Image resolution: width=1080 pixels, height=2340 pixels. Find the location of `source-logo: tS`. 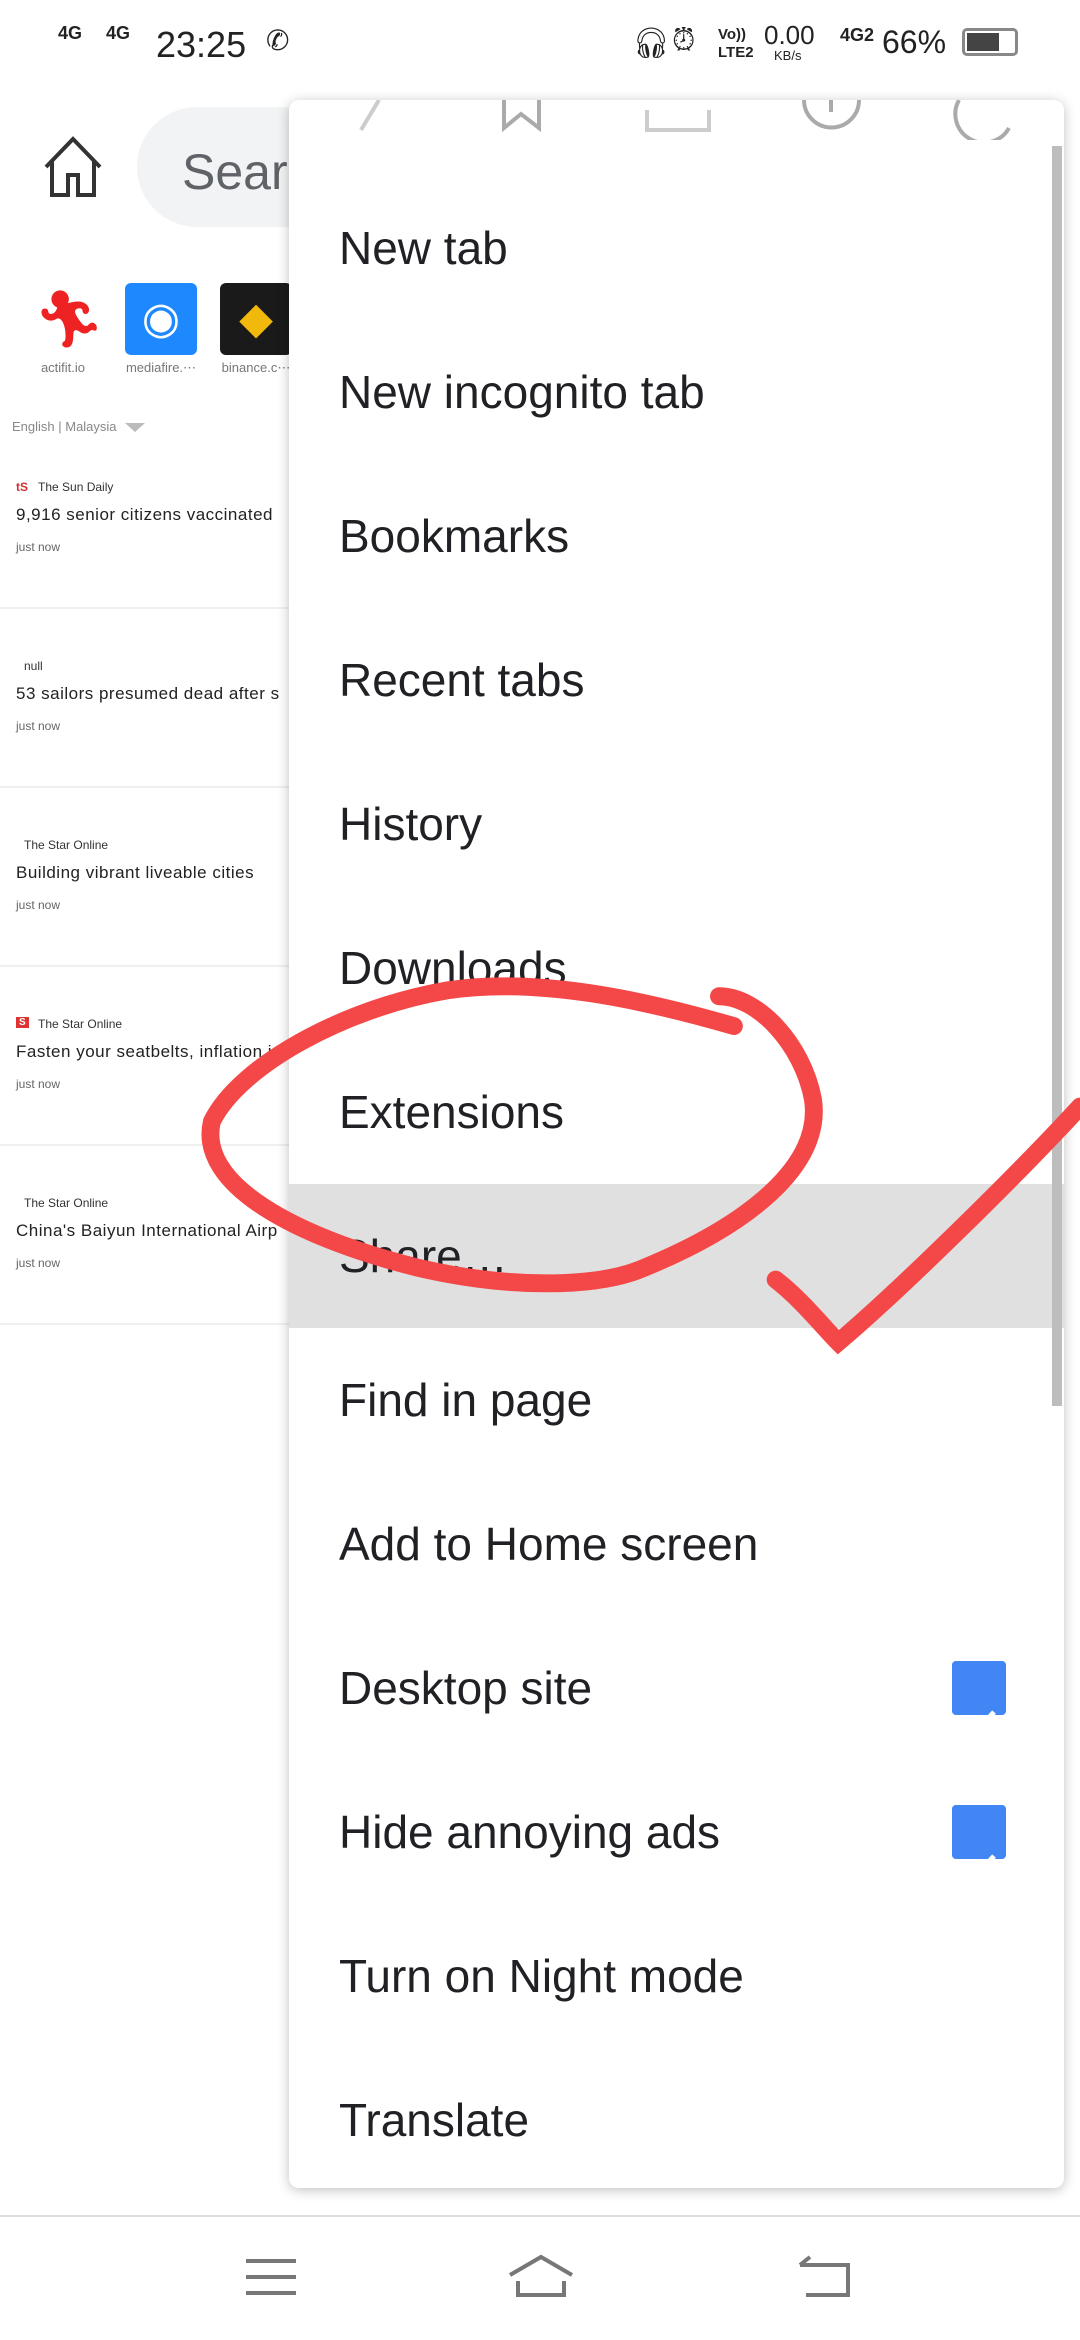

source-logo: tS is located at coordinates (22, 487).